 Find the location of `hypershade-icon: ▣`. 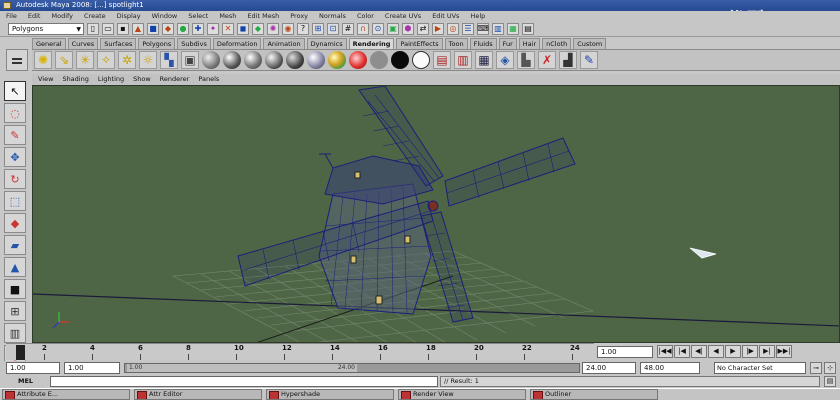

hypershade-icon: ▣ is located at coordinates (190, 60).